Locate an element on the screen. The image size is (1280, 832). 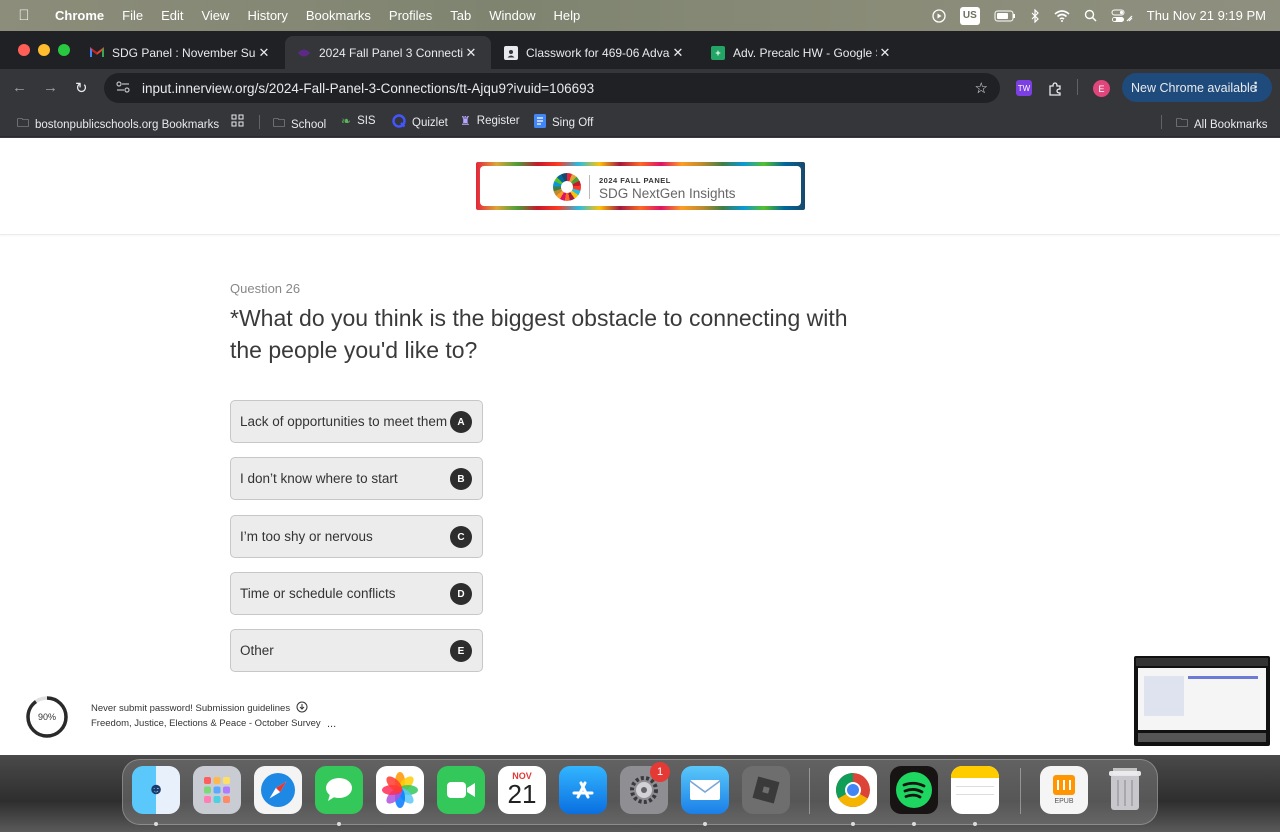
choice-key-badge: E is located at coordinates (461, 651).